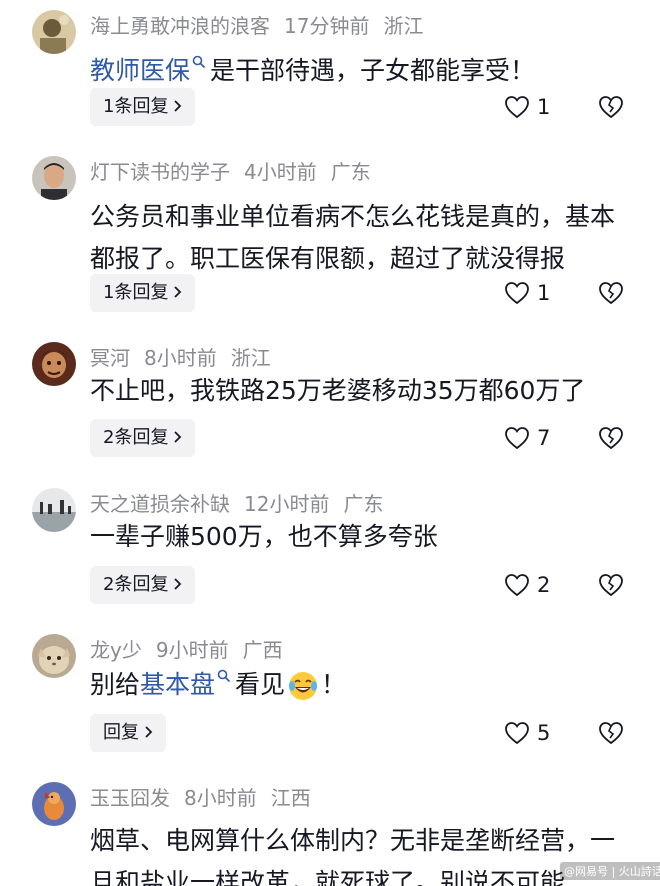  What do you see at coordinates (334, 684) in the screenshot?
I see `comment-text-end: ！` at bounding box center [334, 684].